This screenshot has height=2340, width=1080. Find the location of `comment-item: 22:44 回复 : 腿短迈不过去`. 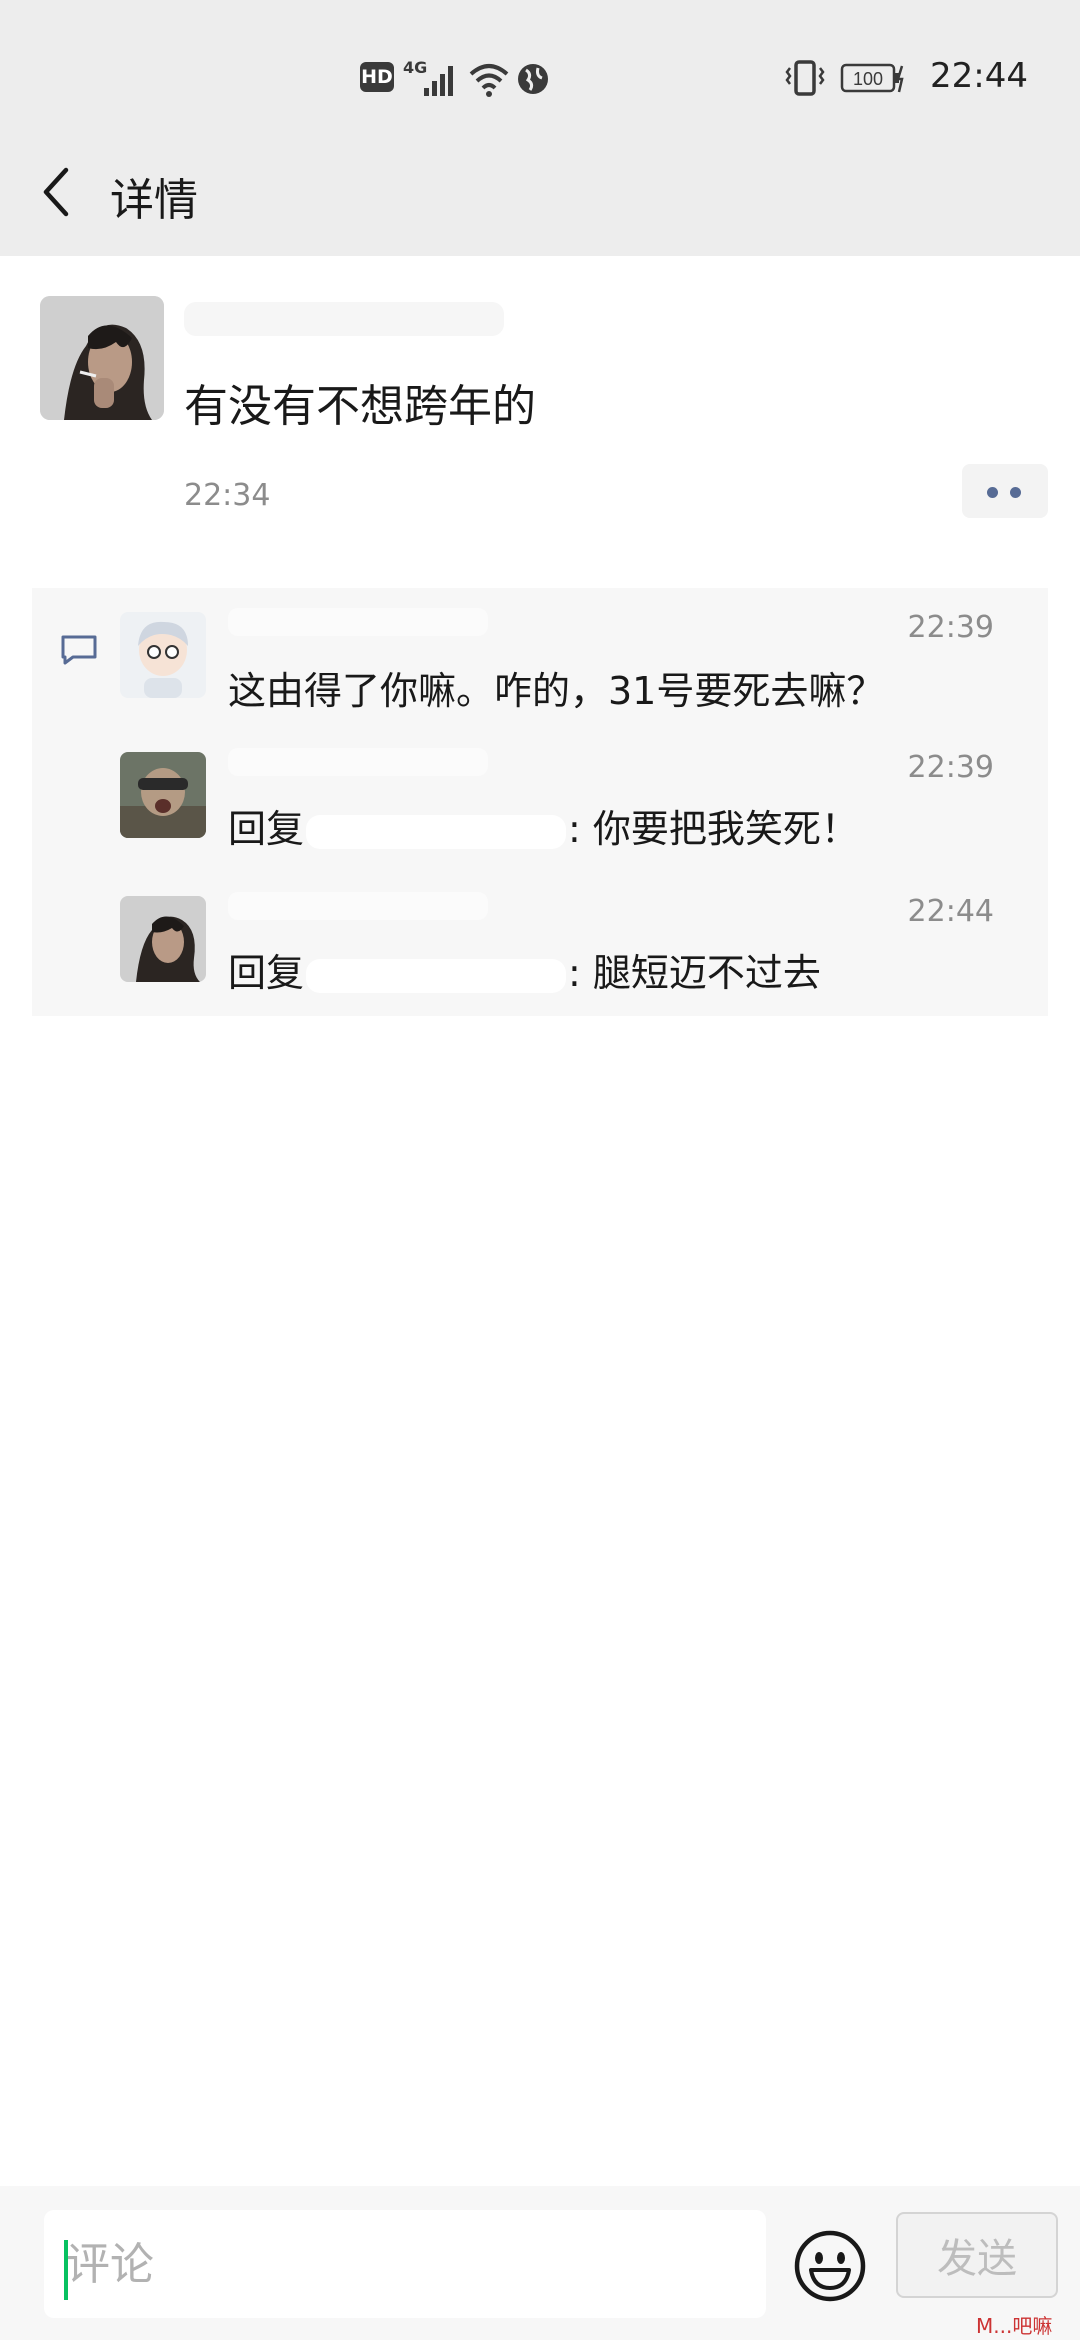

comment-item: 22:44 回复 : 腿短迈不过去 is located at coordinates (540, 944).